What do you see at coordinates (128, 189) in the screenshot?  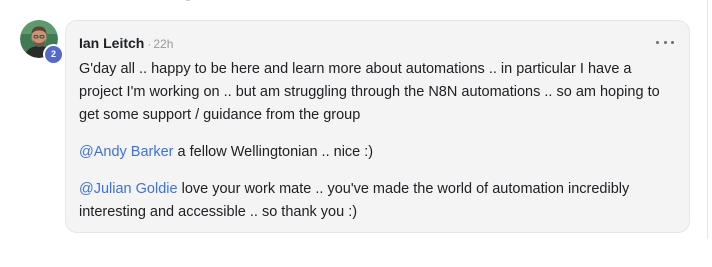 I see `mention-link-julian-goldie: @Julian Goldie` at bounding box center [128, 189].